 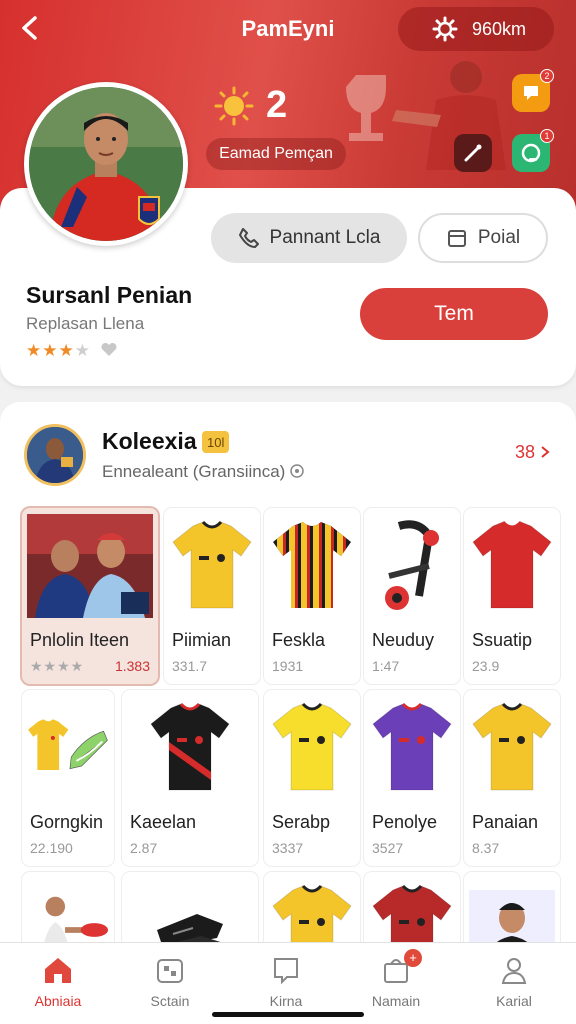 I want to click on support-badge: 1, so click(x=547, y=136).